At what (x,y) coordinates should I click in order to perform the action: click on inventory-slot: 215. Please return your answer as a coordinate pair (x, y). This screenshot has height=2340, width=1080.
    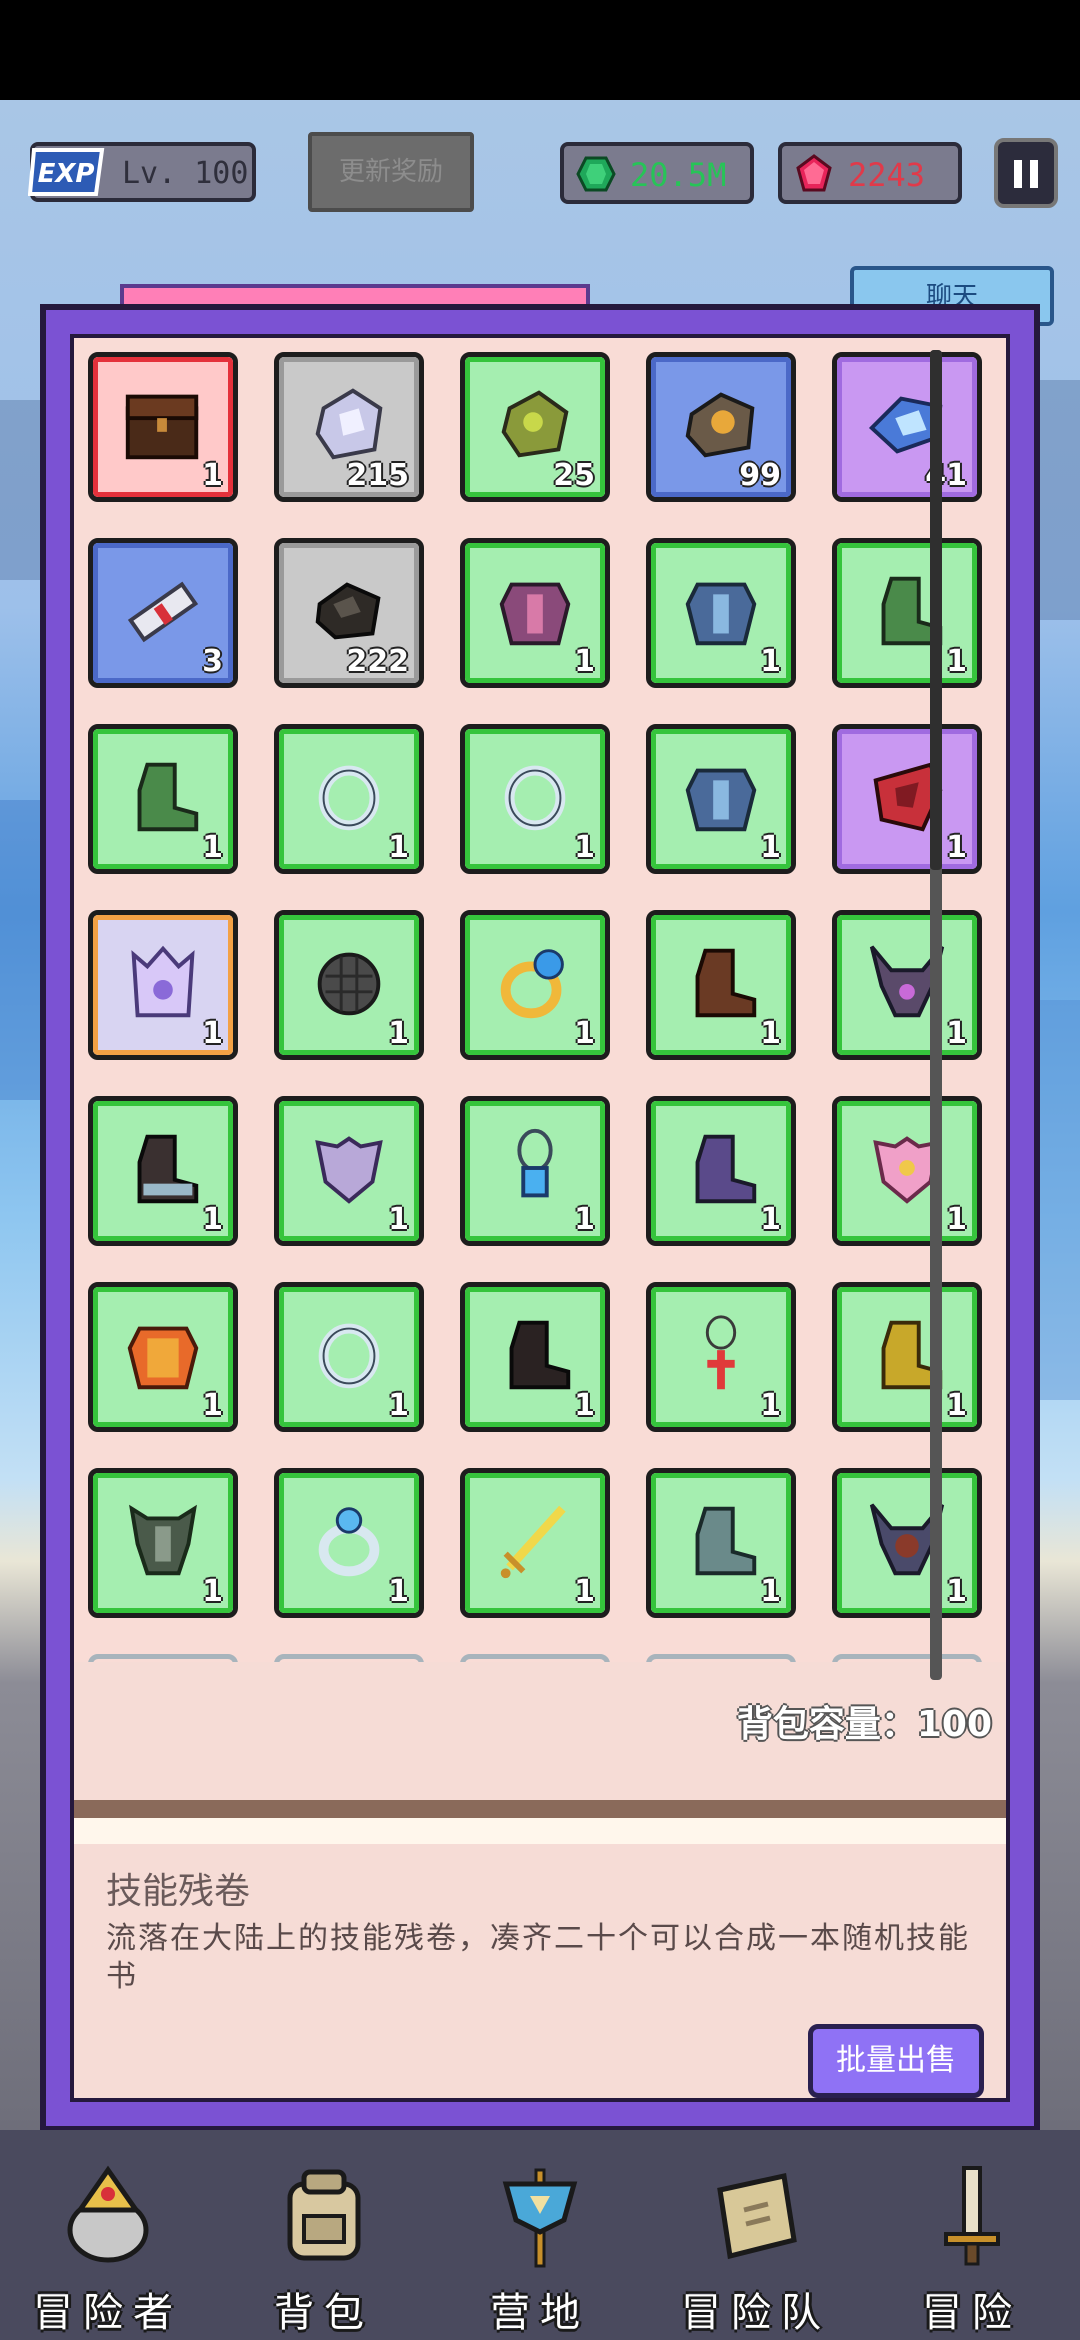
    Looking at the image, I should click on (349, 427).